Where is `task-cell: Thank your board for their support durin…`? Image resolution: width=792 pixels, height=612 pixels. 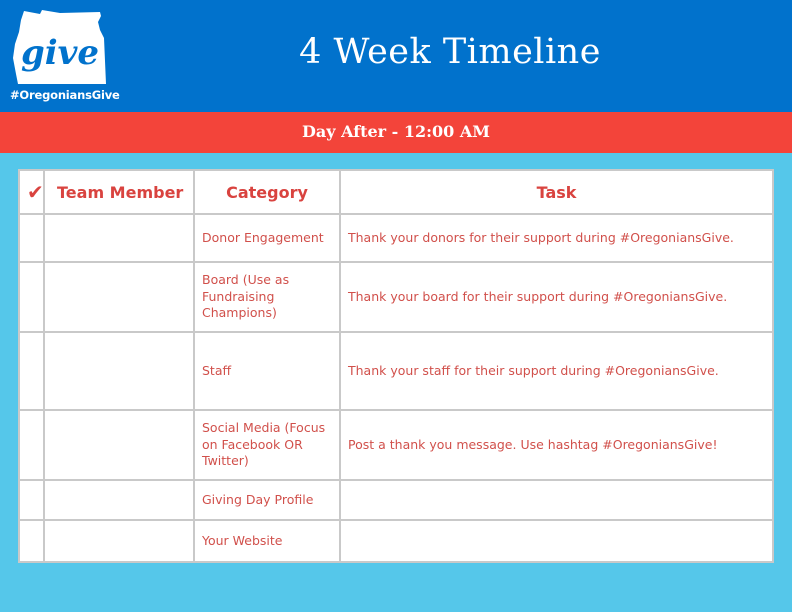 task-cell: Thank your board for their support durin… is located at coordinates (556, 297).